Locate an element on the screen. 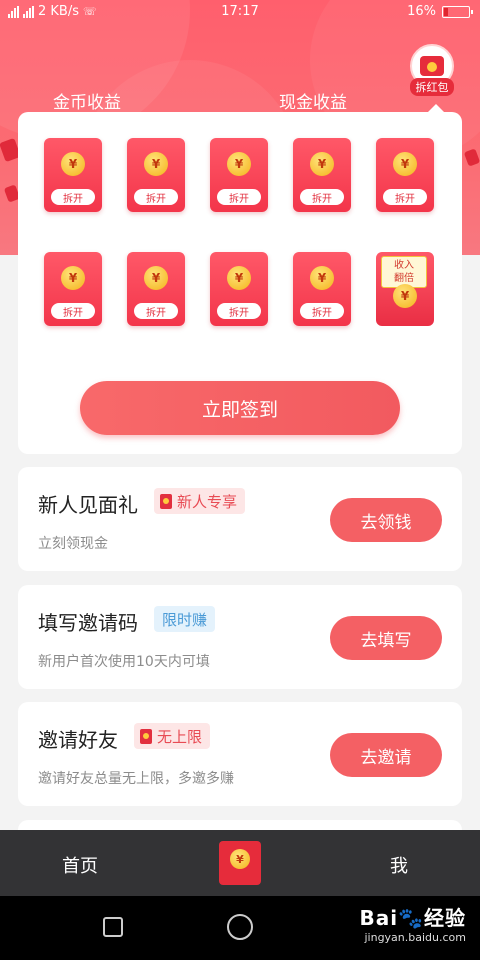 The image size is (480, 960). bottom-tab-bar: 首页 ¥ 我 is located at coordinates (240, 863).